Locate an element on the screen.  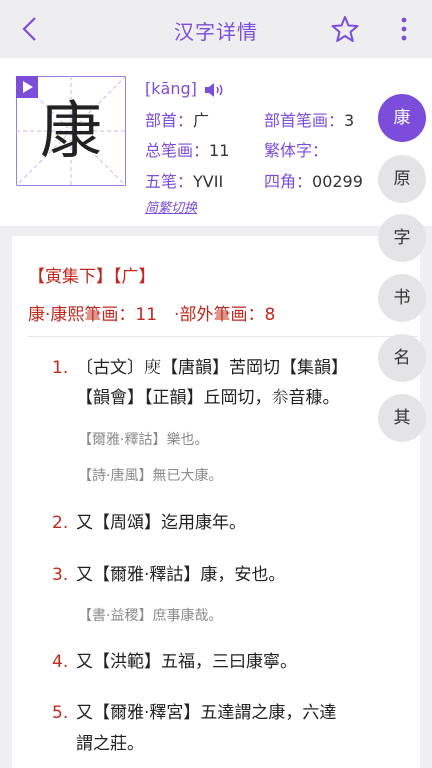
simplified-traditional-toggle-link: 简繁切换 is located at coordinates (171, 206).